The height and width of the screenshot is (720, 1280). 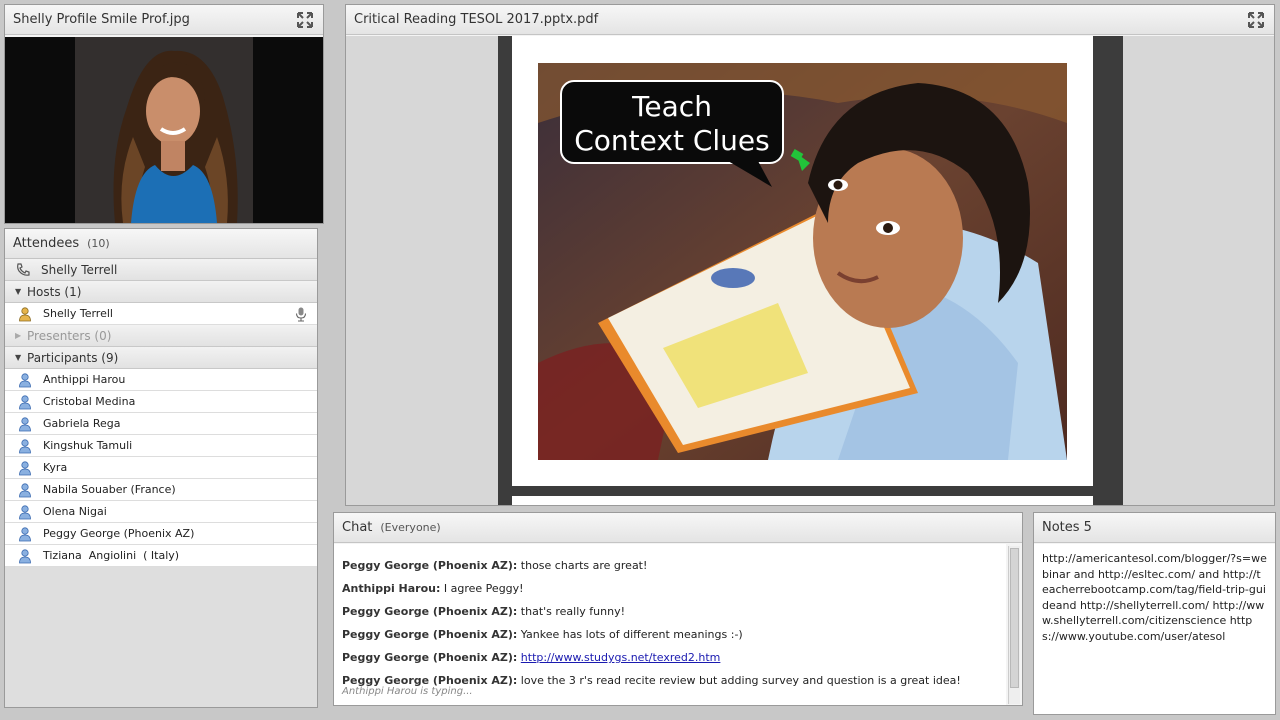 I want to click on attendee-name: Anthippi Harou, so click(x=84, y=379).